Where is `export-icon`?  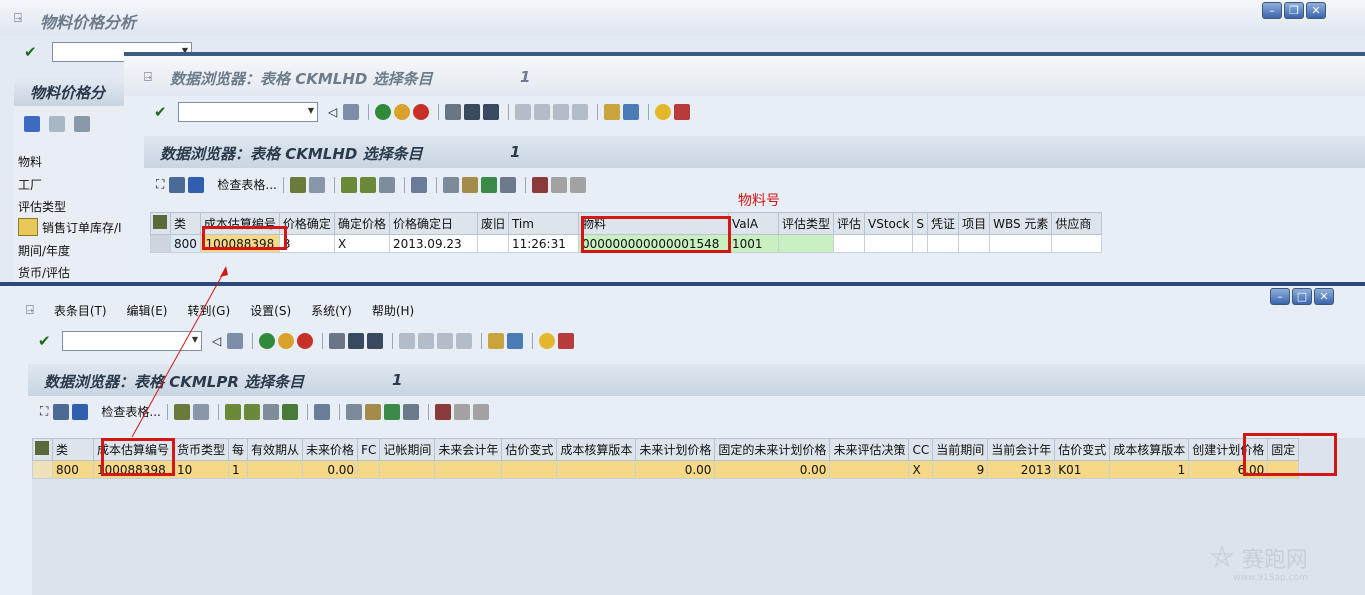
export-icon is located at coordinates (353, 411).